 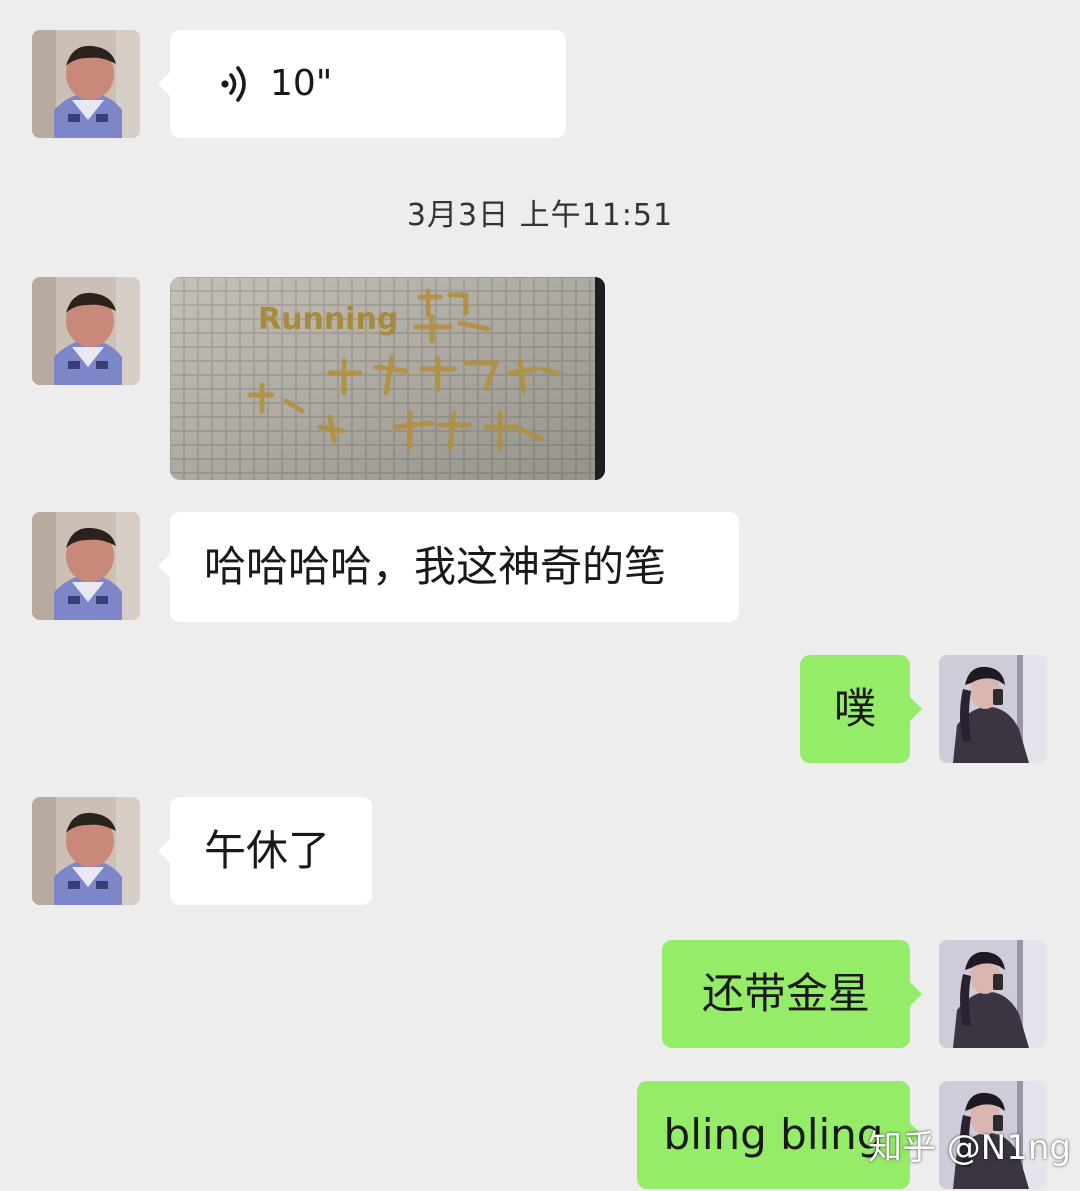 I want to click on message-text: bling bling, so click(x=773, y=1134).